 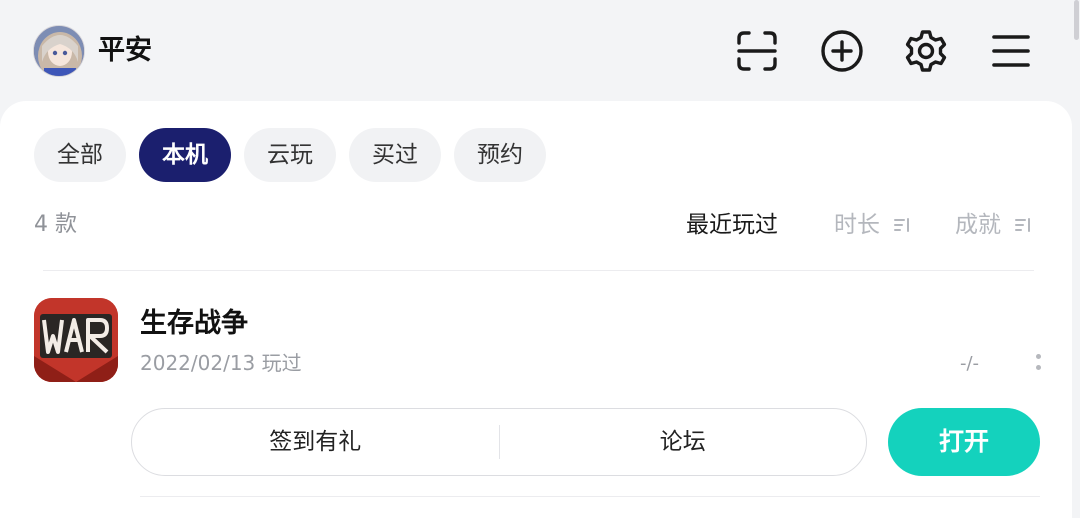 I want to click on scrollbar, so click(x=1076, y=259).